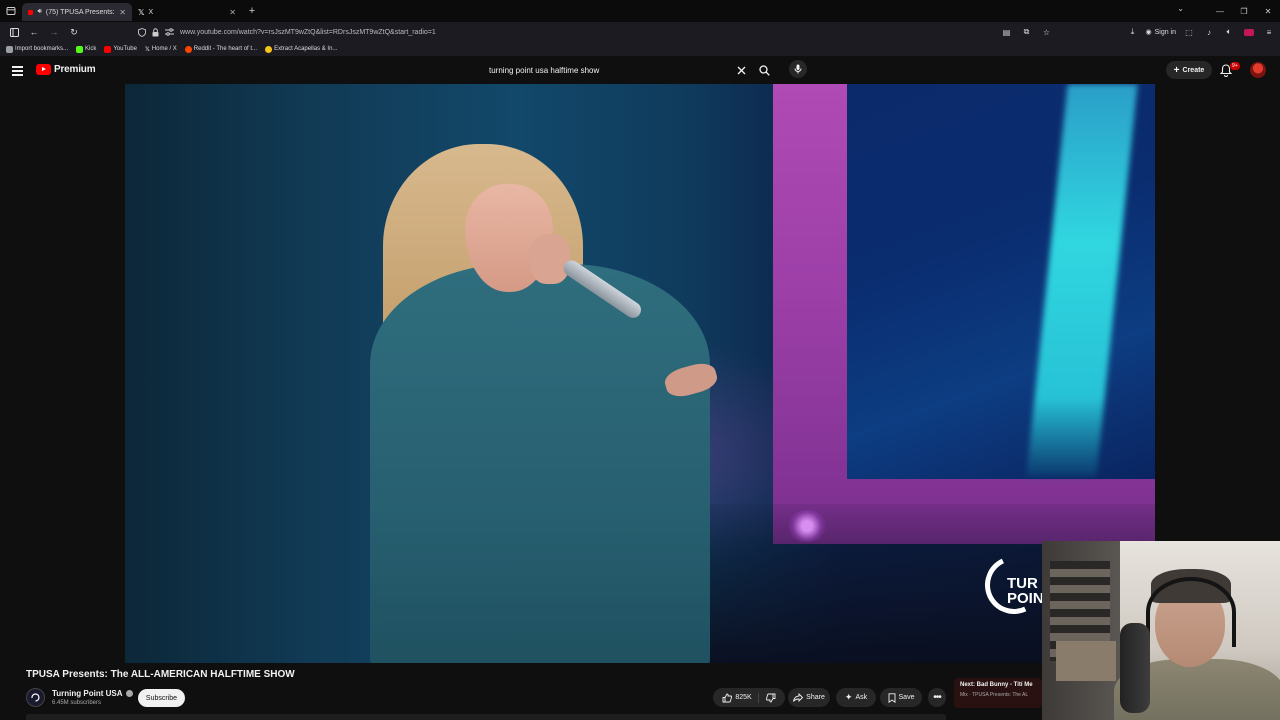 This screenshot has height=720, width=1280. I want to click on sign-in-button: ◉ Sign in, so click(1160, 32).